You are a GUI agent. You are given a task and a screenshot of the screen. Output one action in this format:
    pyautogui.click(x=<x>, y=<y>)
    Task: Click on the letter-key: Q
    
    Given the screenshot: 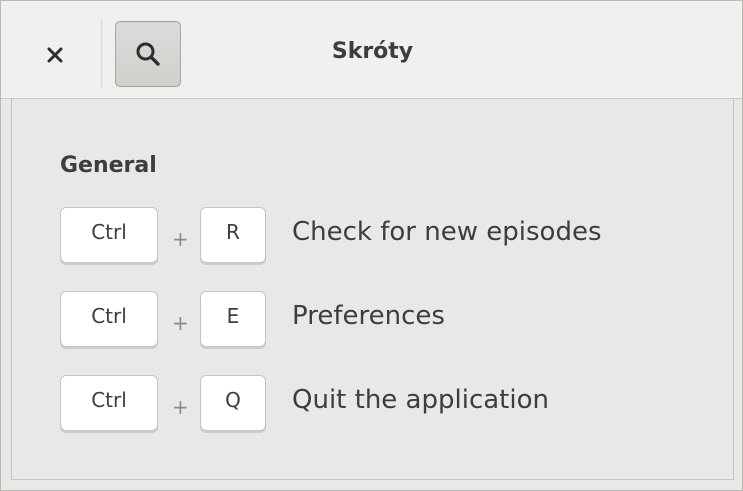 What is the action you would take?
    pyautogui.click(x=233, y=403)
    